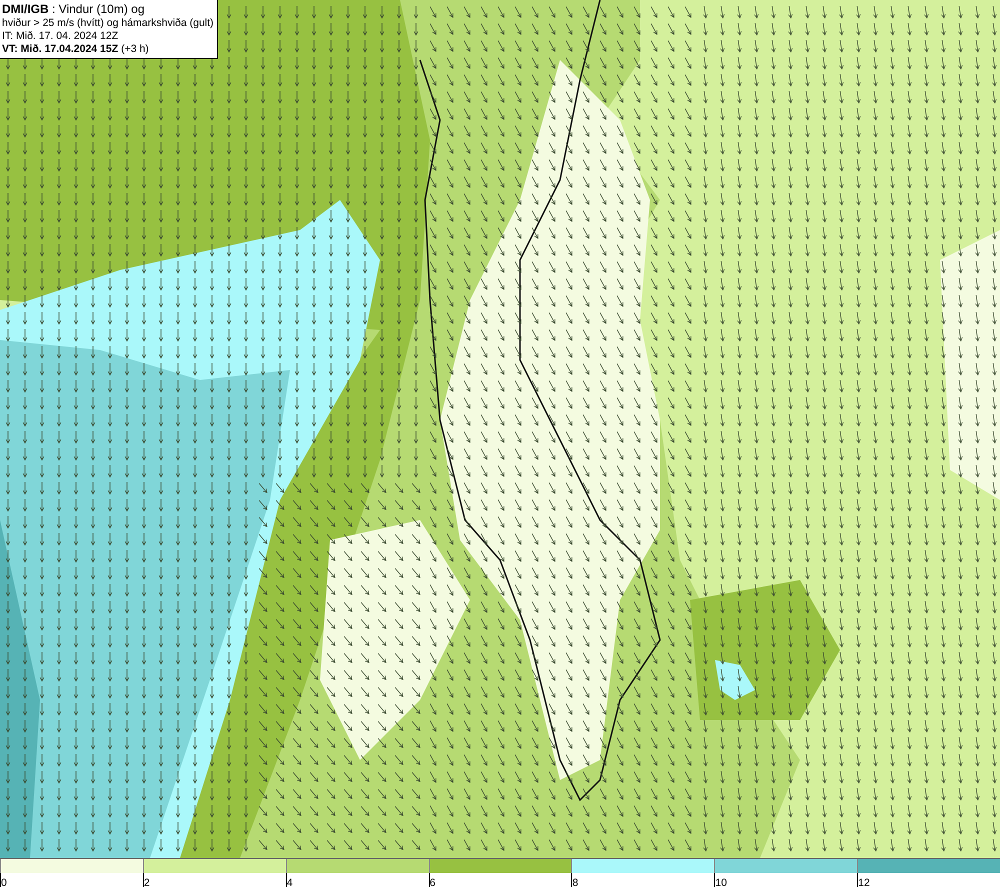 The image size is (1000, 887). I want to click on title-line: hviður > 25 m/s (hvítt) og hámarkshviða (gult), so click(108, 23).